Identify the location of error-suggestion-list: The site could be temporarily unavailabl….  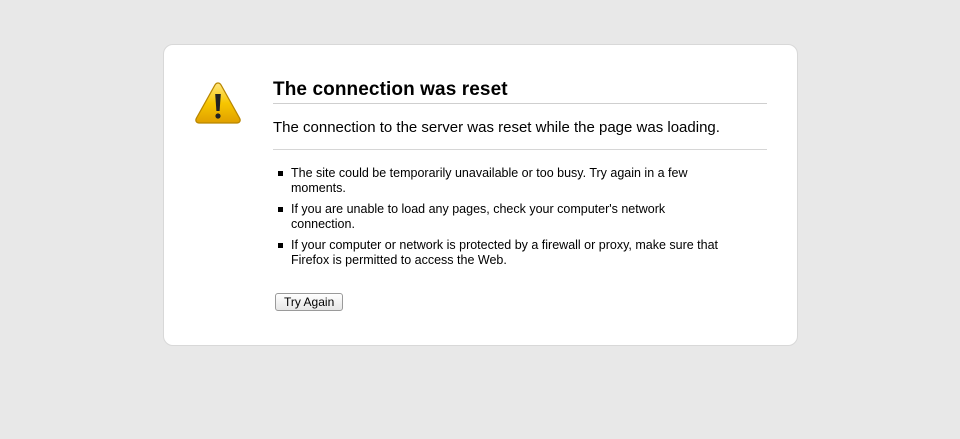
(520, 217).